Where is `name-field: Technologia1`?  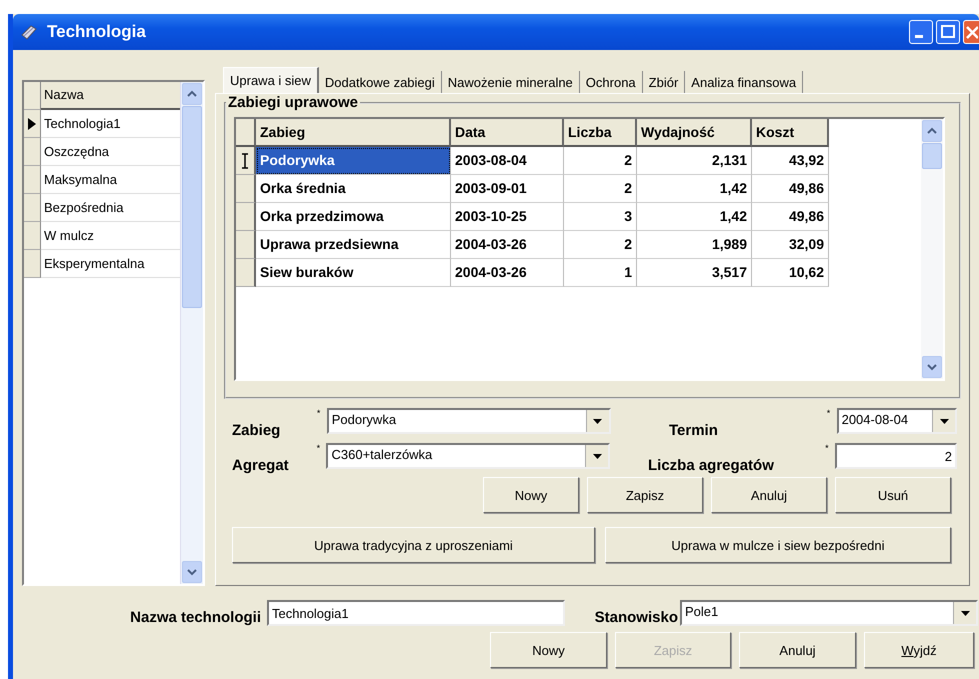 name-field: Technologia1 is located at coordinates (416, 613).